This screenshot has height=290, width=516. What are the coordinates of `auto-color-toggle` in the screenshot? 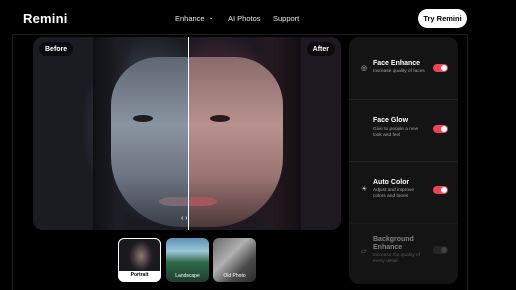 It's located at (440, 190).